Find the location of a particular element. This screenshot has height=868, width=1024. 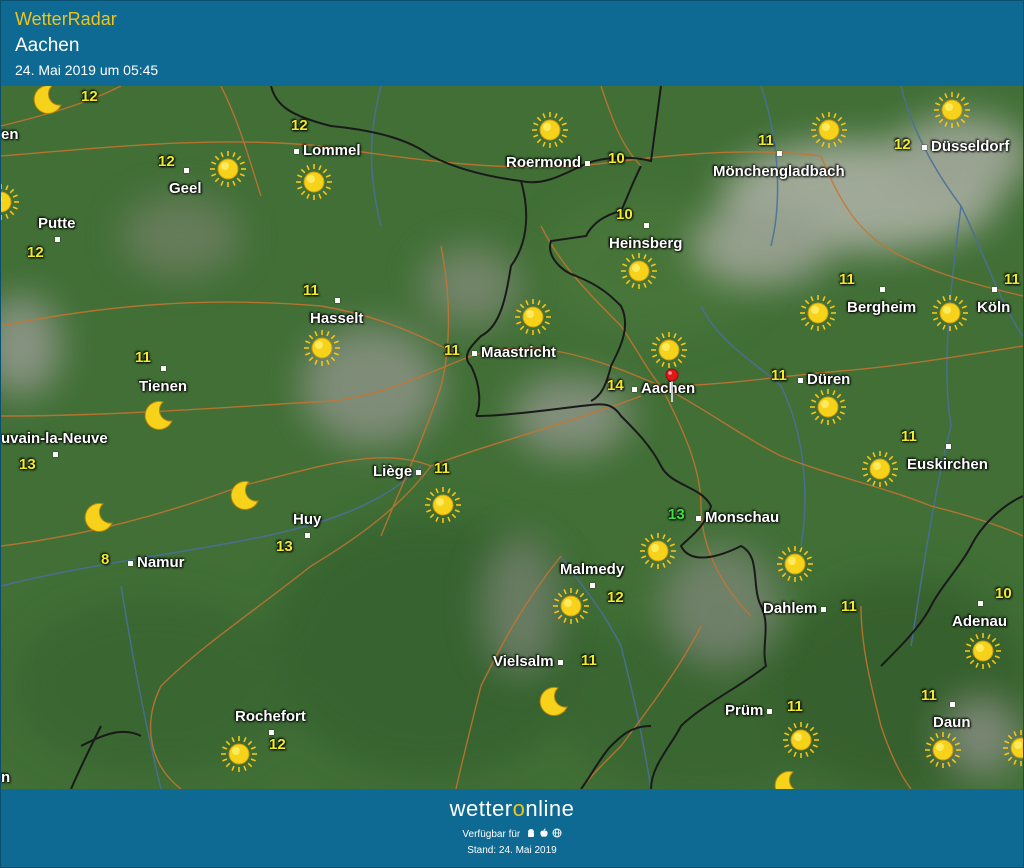

city-label: en is located at coordinates (10, 134).